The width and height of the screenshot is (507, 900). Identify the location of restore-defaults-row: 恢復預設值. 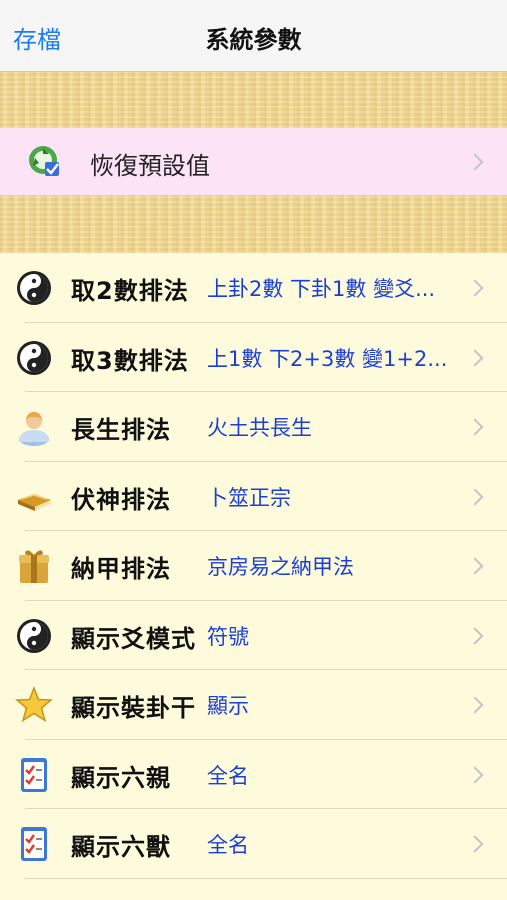
(253, 161).